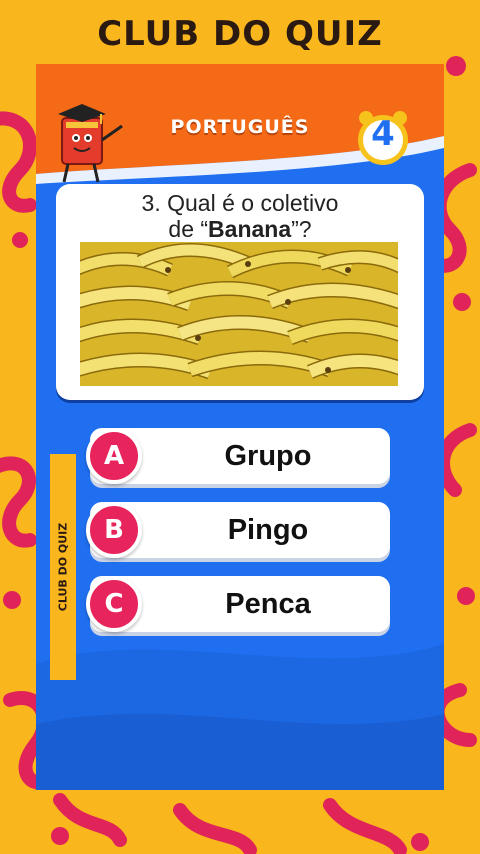 This screenshot has height=854, width=480. Describe the element at coordinates (301, 229) in the screenshot. I see `question-line-2-post: ”?` at that location.